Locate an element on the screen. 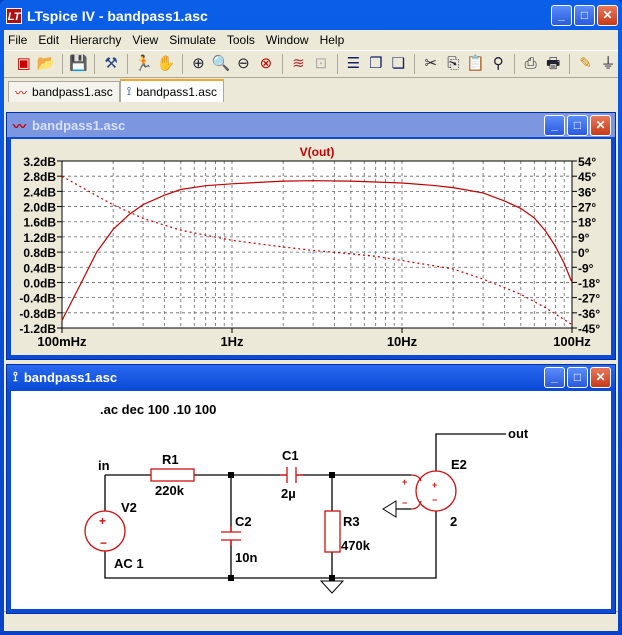 This screenshot has height=635, width=622. c1-value: 2µ is located at coordinates (288, 493).